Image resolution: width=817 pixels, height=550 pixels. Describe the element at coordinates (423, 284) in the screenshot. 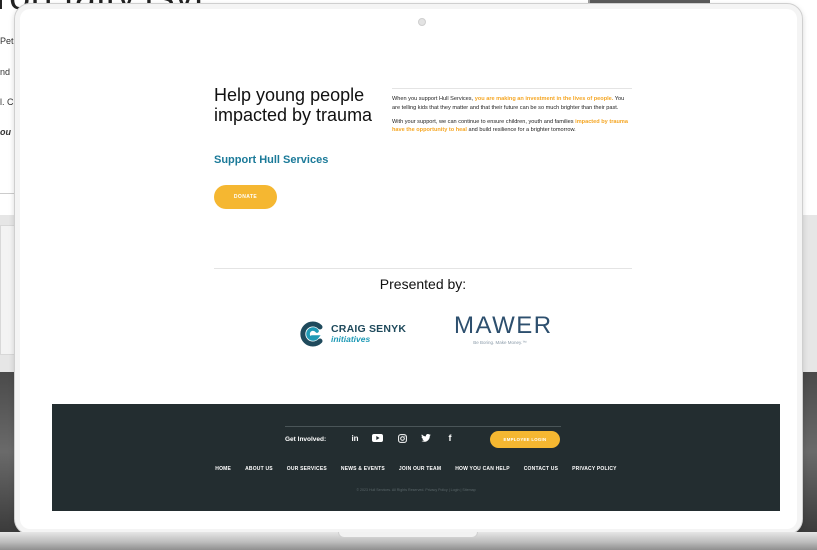

I see `sponsors-heading: Presented by:` at that location.